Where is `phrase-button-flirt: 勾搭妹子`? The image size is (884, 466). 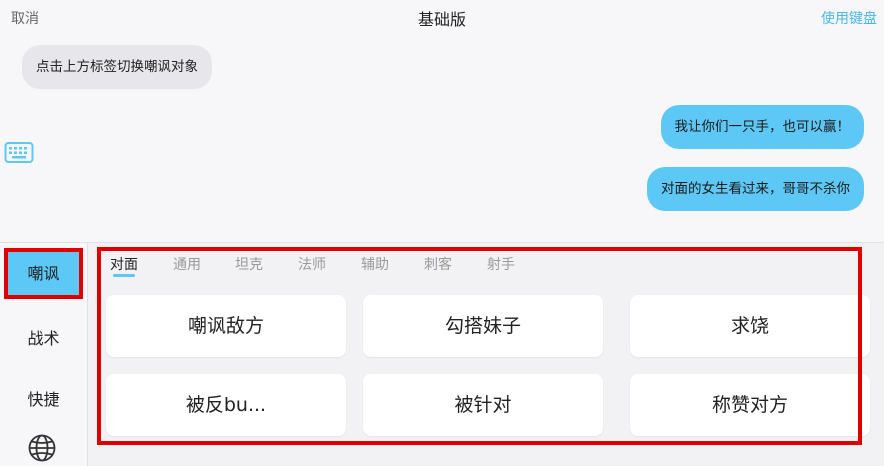 phrase-button-flirt: 勾搭妹子 is located at coordinates (483, 326).